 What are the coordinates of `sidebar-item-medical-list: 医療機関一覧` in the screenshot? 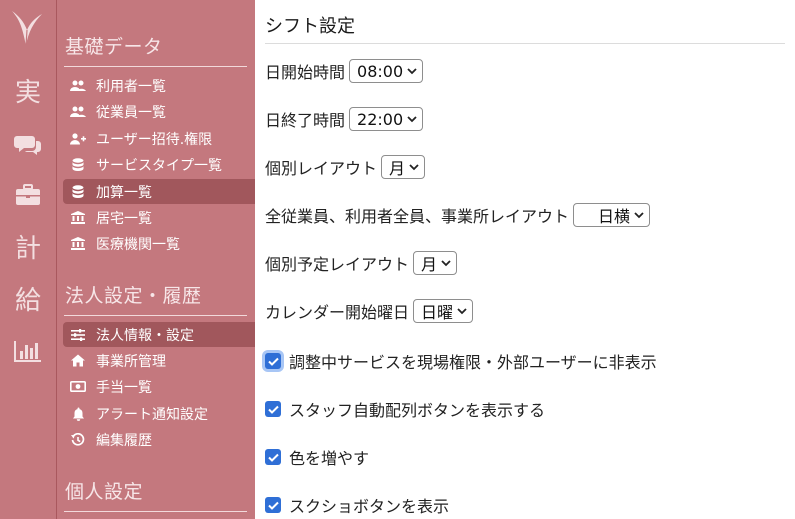 It's located at (159, 243).